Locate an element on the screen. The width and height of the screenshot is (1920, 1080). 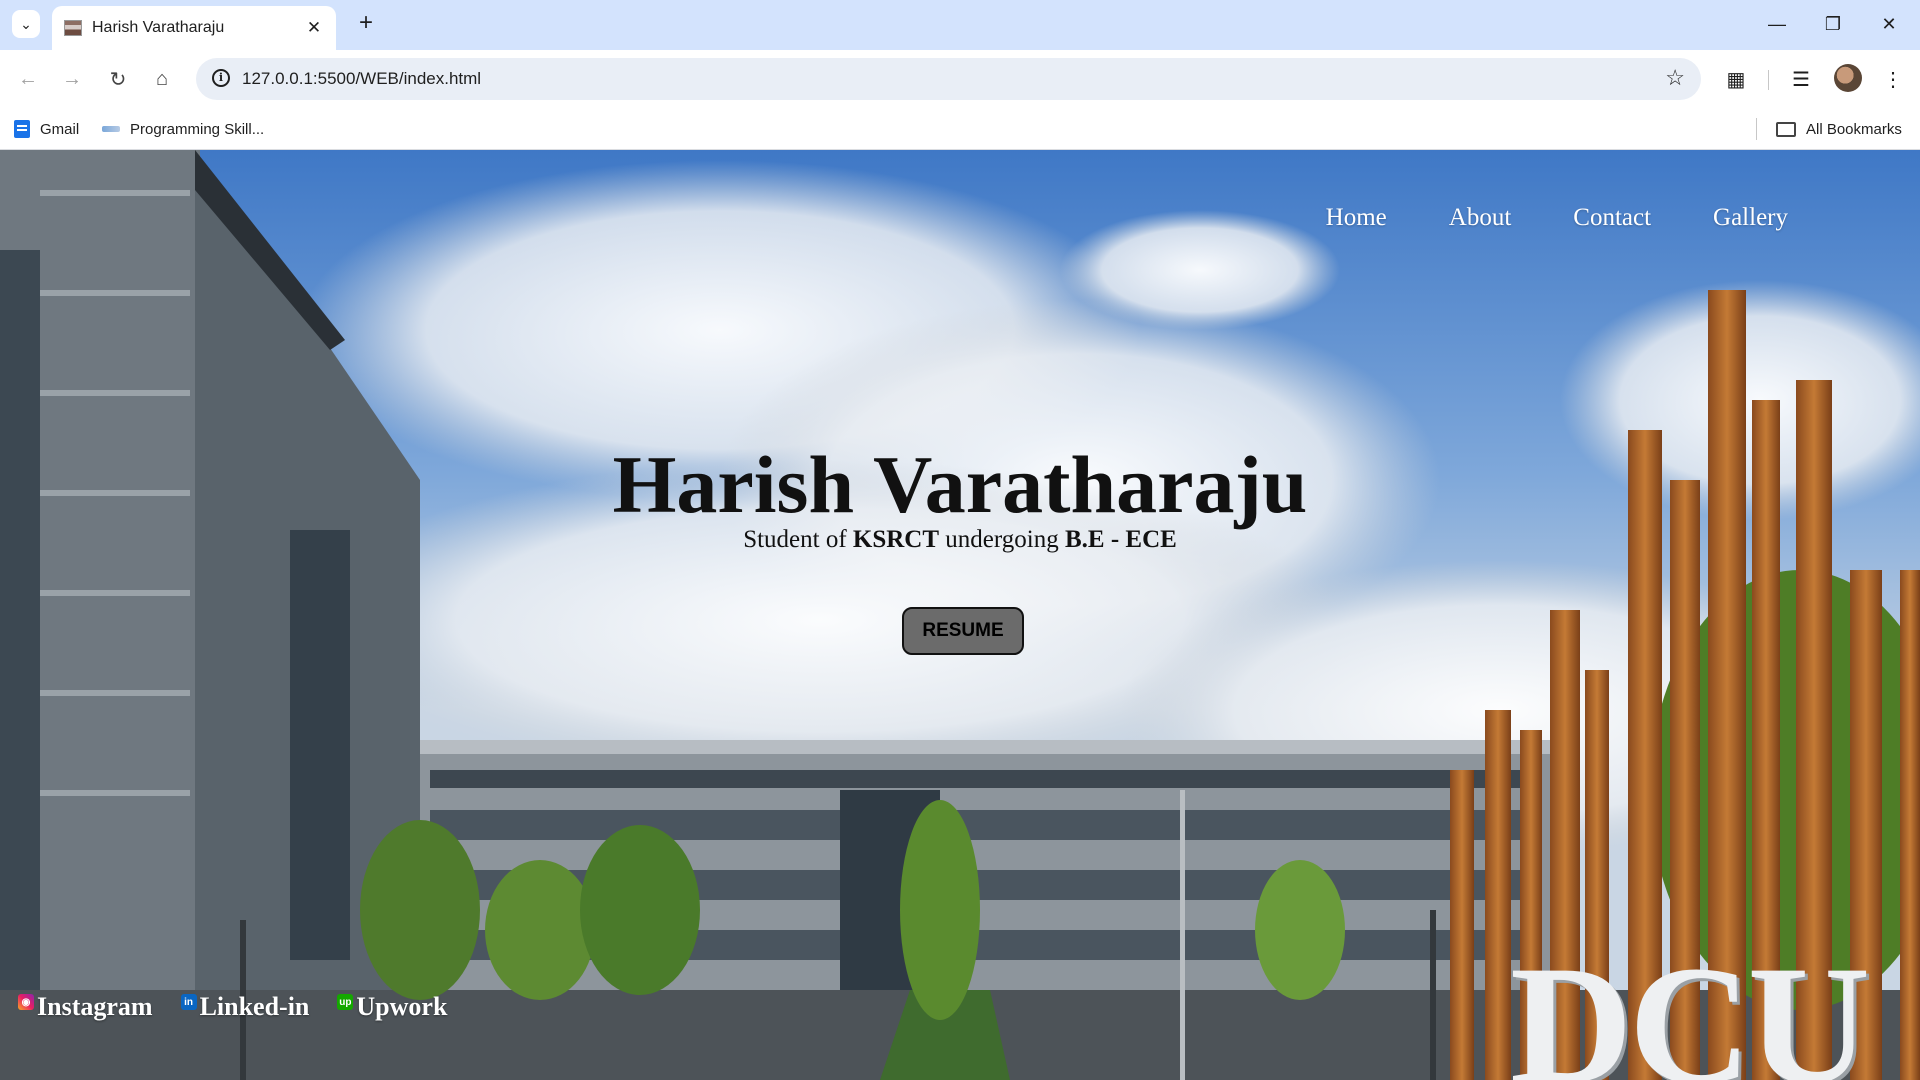
upwork-link: up Upwork is located at coordinates (392, 1007).